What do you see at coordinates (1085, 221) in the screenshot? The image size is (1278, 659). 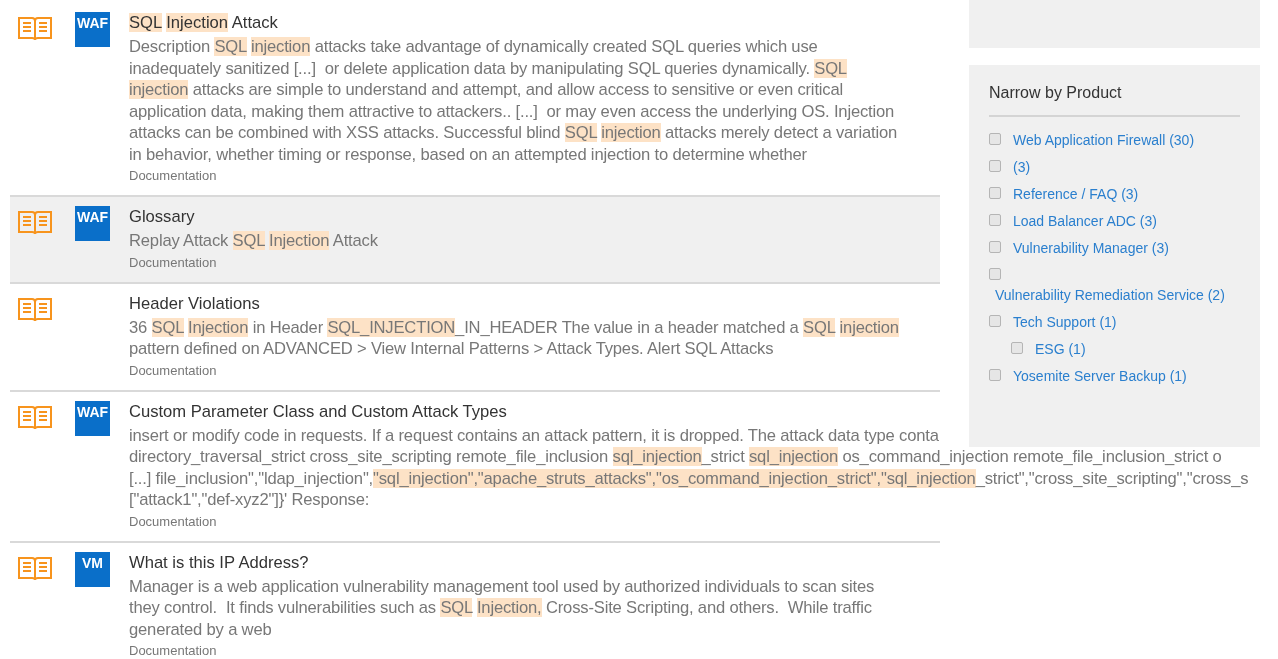 I see `filter-link: Load Balancer ADC (3)` at bounding box center [1085, 221].